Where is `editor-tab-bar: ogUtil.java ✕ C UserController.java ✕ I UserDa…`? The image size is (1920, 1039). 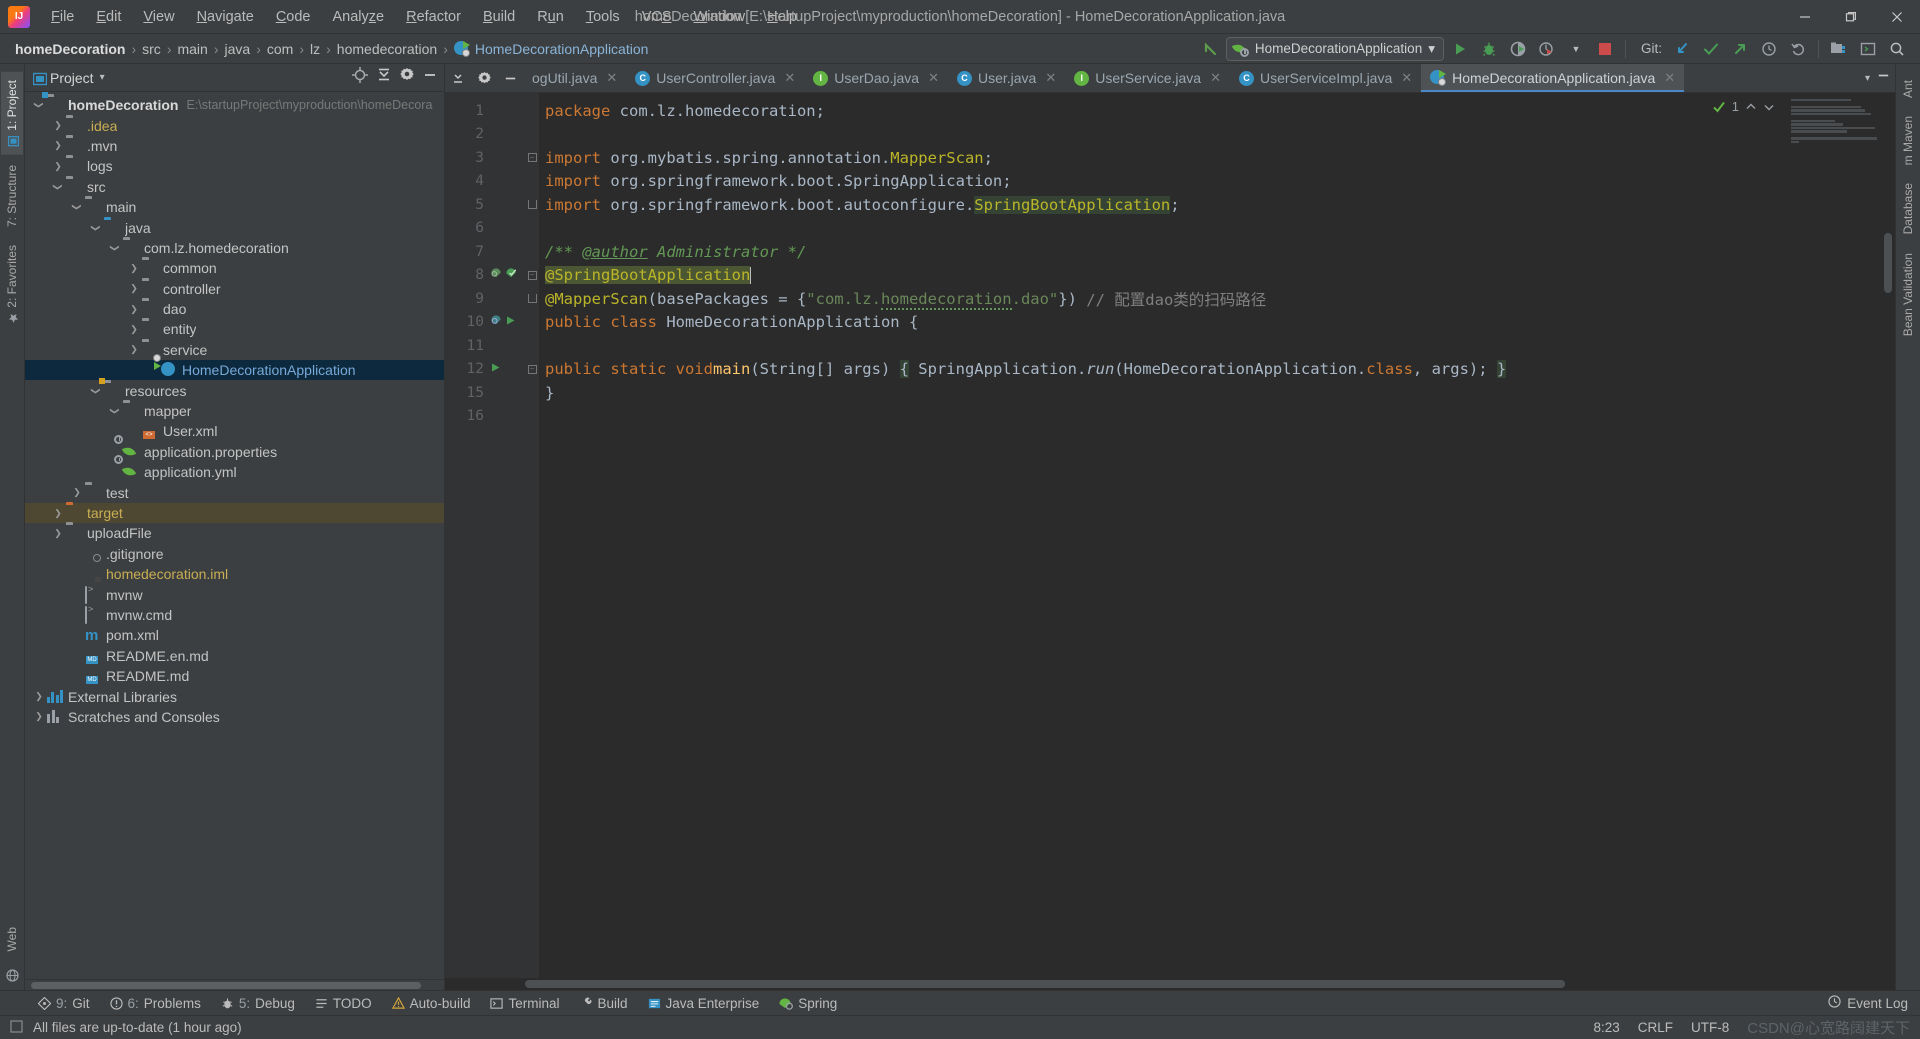
editor-tab-bar: ogUtil.java ✕ C UserController.java ✕ I UserDa… is located at coordinates (1170, 78).